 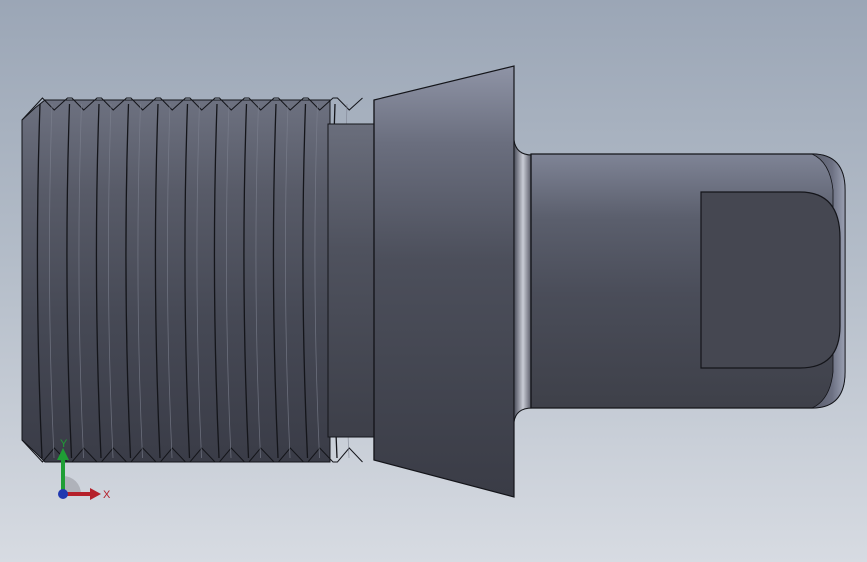 What do you see at coordinates (64, 444) in the screenshot?
I see `y-axis-label: Y` at bounding box center [64, 444].